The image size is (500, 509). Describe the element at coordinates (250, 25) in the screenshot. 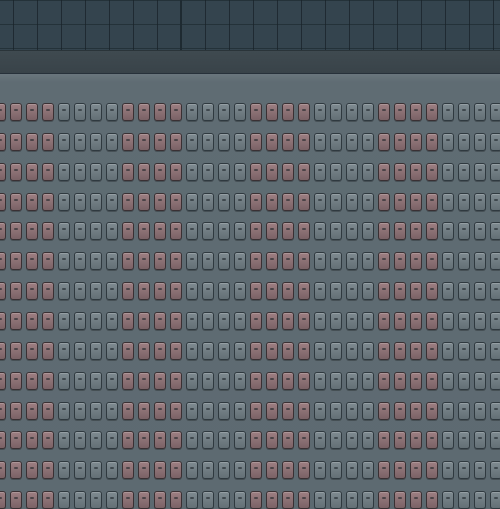

I see `playlist-grid` at that location.